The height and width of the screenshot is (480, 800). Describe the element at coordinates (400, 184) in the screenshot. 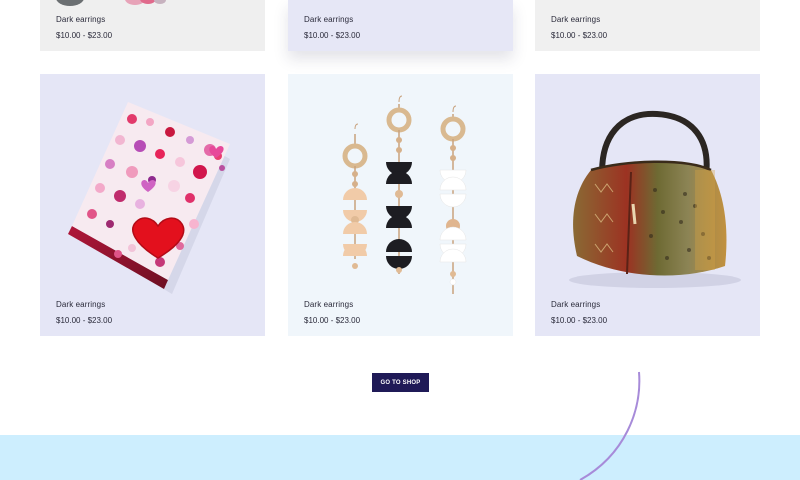

I see `wooden-bead-earrings-image` at that location.